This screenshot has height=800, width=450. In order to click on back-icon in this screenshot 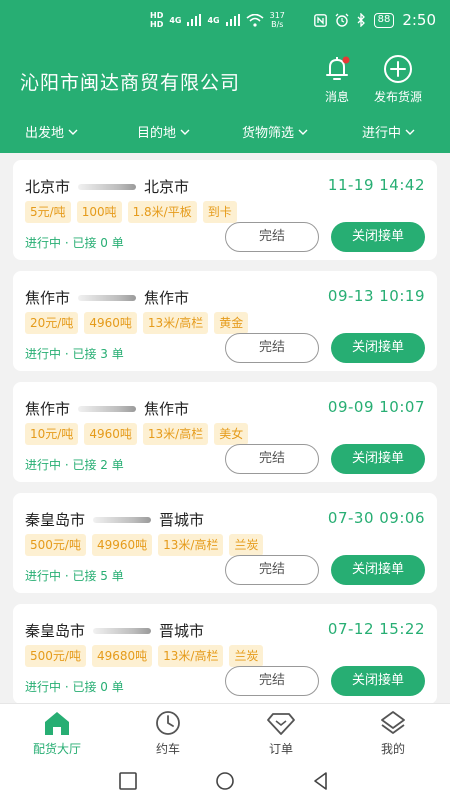, I will do `click(321, 781)`.